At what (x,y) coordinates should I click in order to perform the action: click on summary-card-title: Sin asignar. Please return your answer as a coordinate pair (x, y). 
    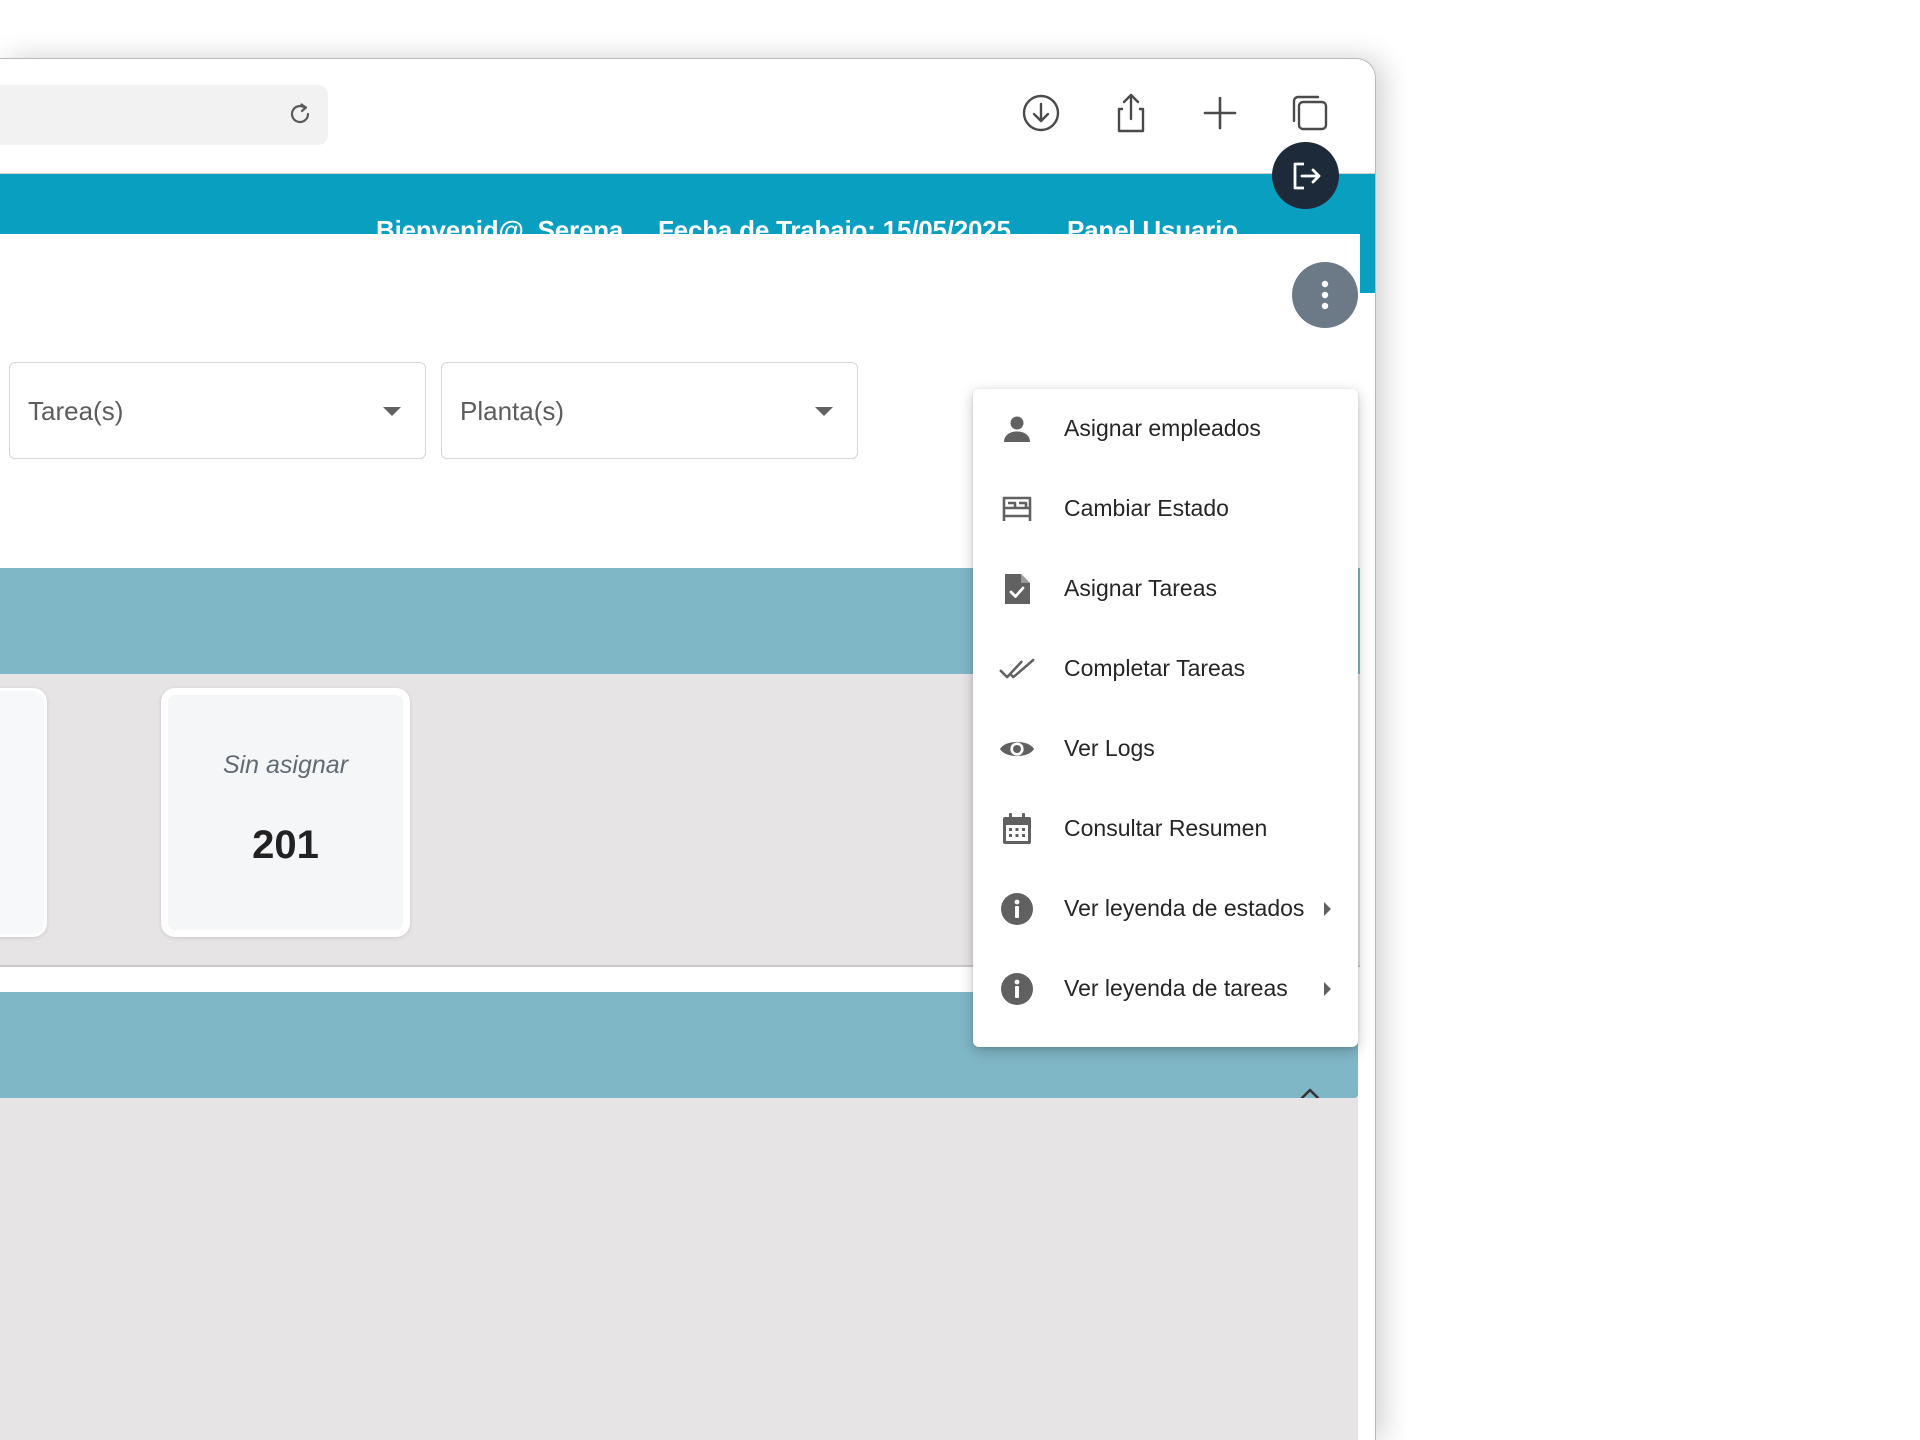
    Looking at the image, I should click on (285, 765).